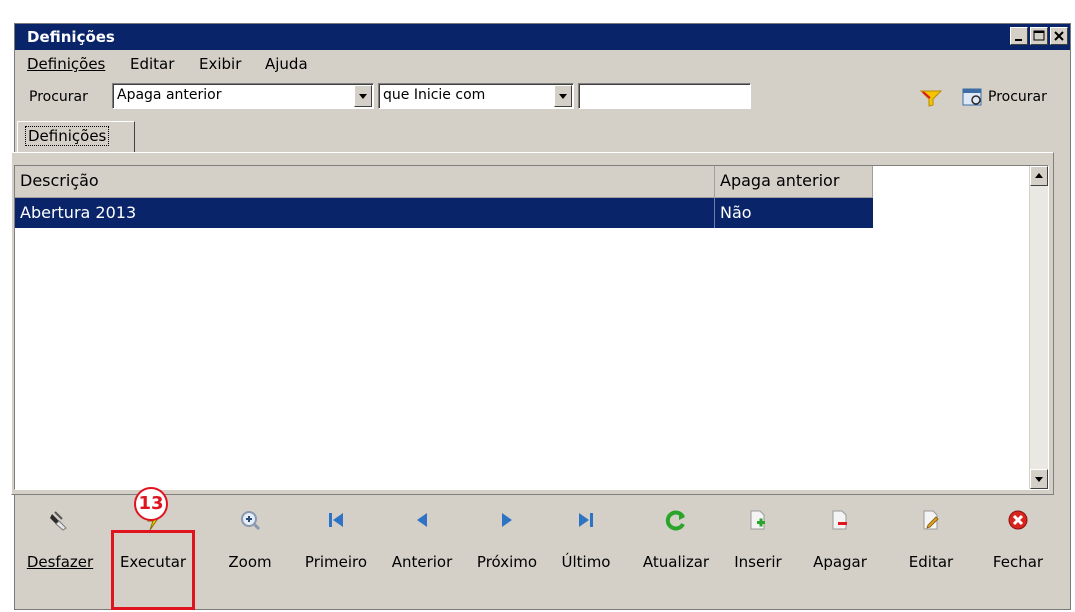 Image resolution: width=1075 pixels, height=612 pixels. What do you see at coordinates (1018, 544) in the screenshot?
I see `fechar-button: Fechar` at bounding box center [1018, 544].